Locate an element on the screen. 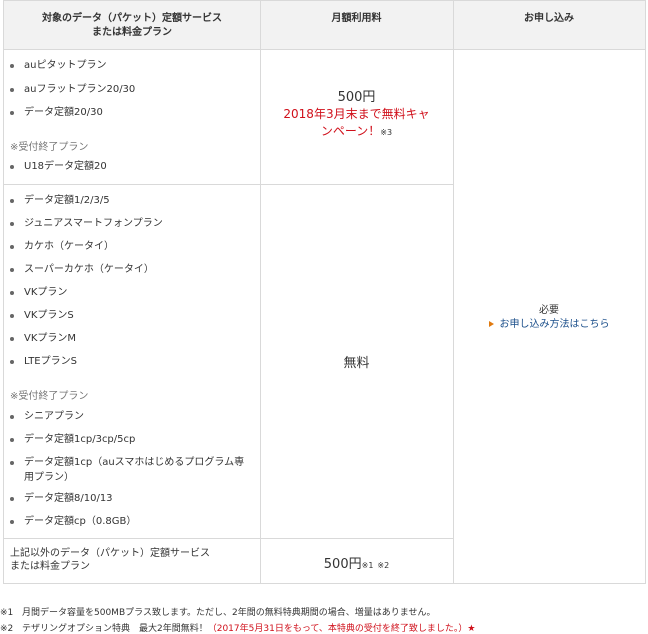  header-plan: 対象のデータ（パケット）定額サービス または料金プラン is located at coordinates (132, 26).